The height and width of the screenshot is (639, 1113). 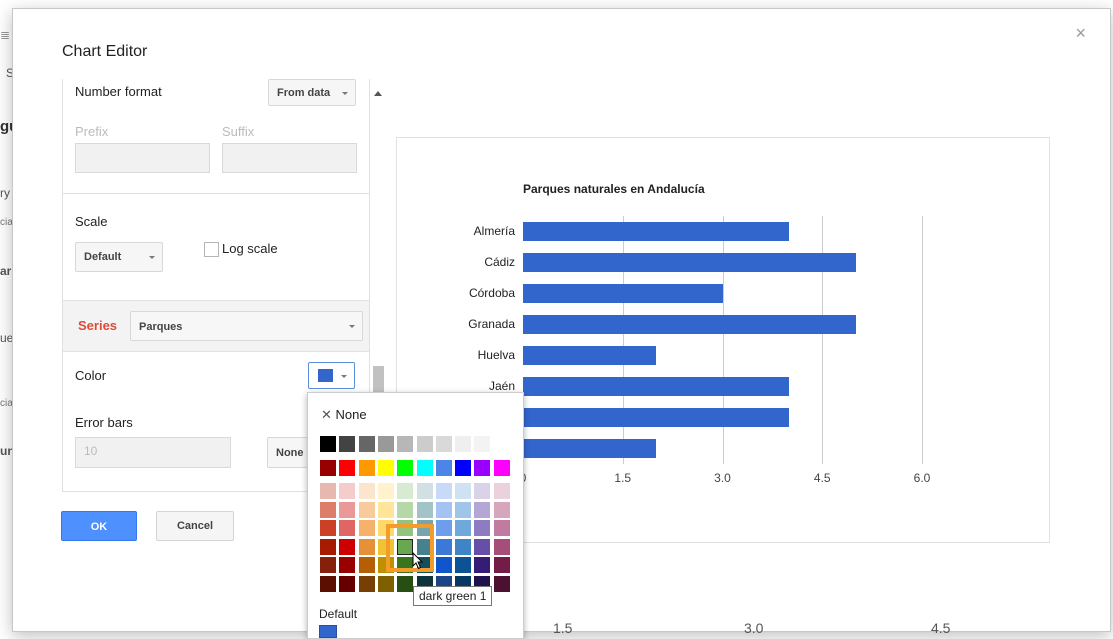 I want to click on close-icon: ×, so click(x=1080, y=33).